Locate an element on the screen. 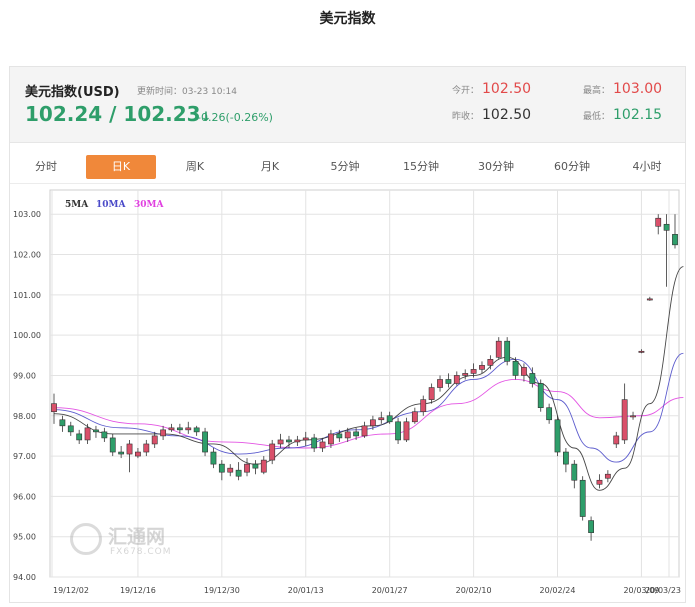 The width and height of the screenshot is (695, 607). watermark-text-main: 汇通网 is located at coordinates (137, 537).